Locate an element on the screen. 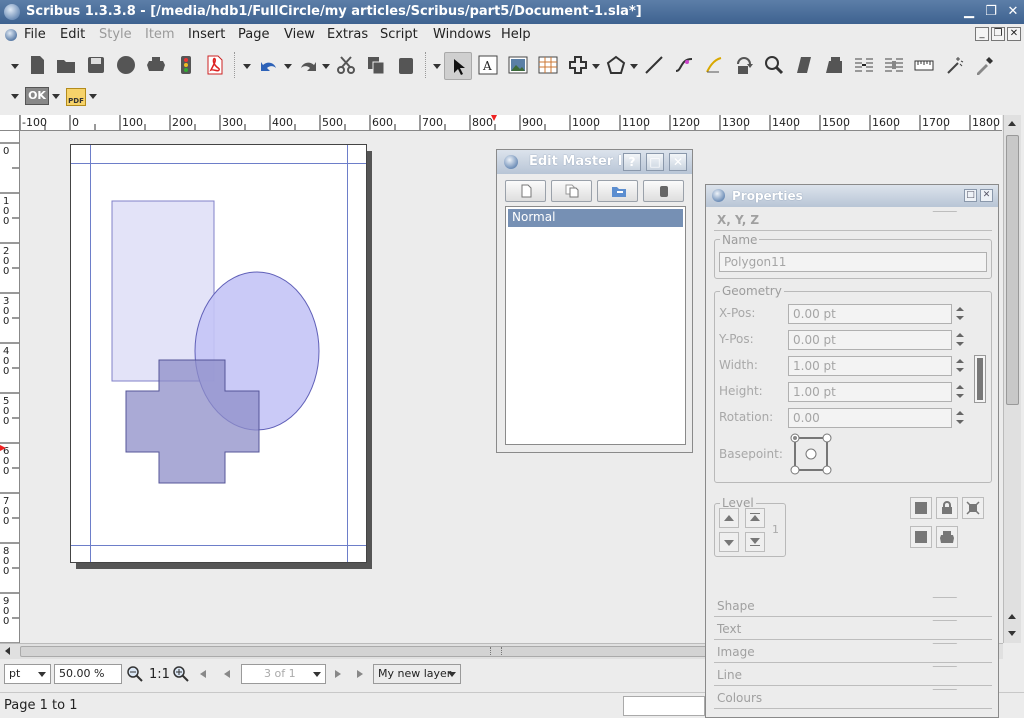 The width and height of the screenshot is (1024, 718). pdf-push-button-icon: OK is located at coordinates (37, 96).